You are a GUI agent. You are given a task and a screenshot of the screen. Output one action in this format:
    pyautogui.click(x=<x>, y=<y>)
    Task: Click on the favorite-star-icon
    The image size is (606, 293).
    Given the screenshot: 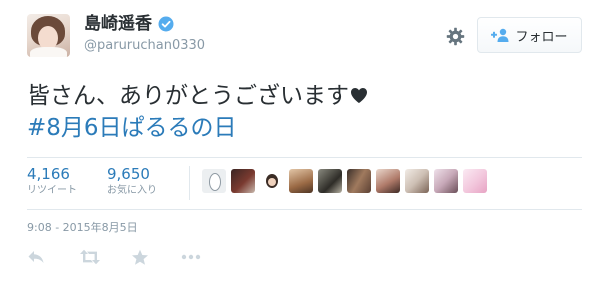 What is the action you would take?
    pyautogui.click(x=140, y=257)
    